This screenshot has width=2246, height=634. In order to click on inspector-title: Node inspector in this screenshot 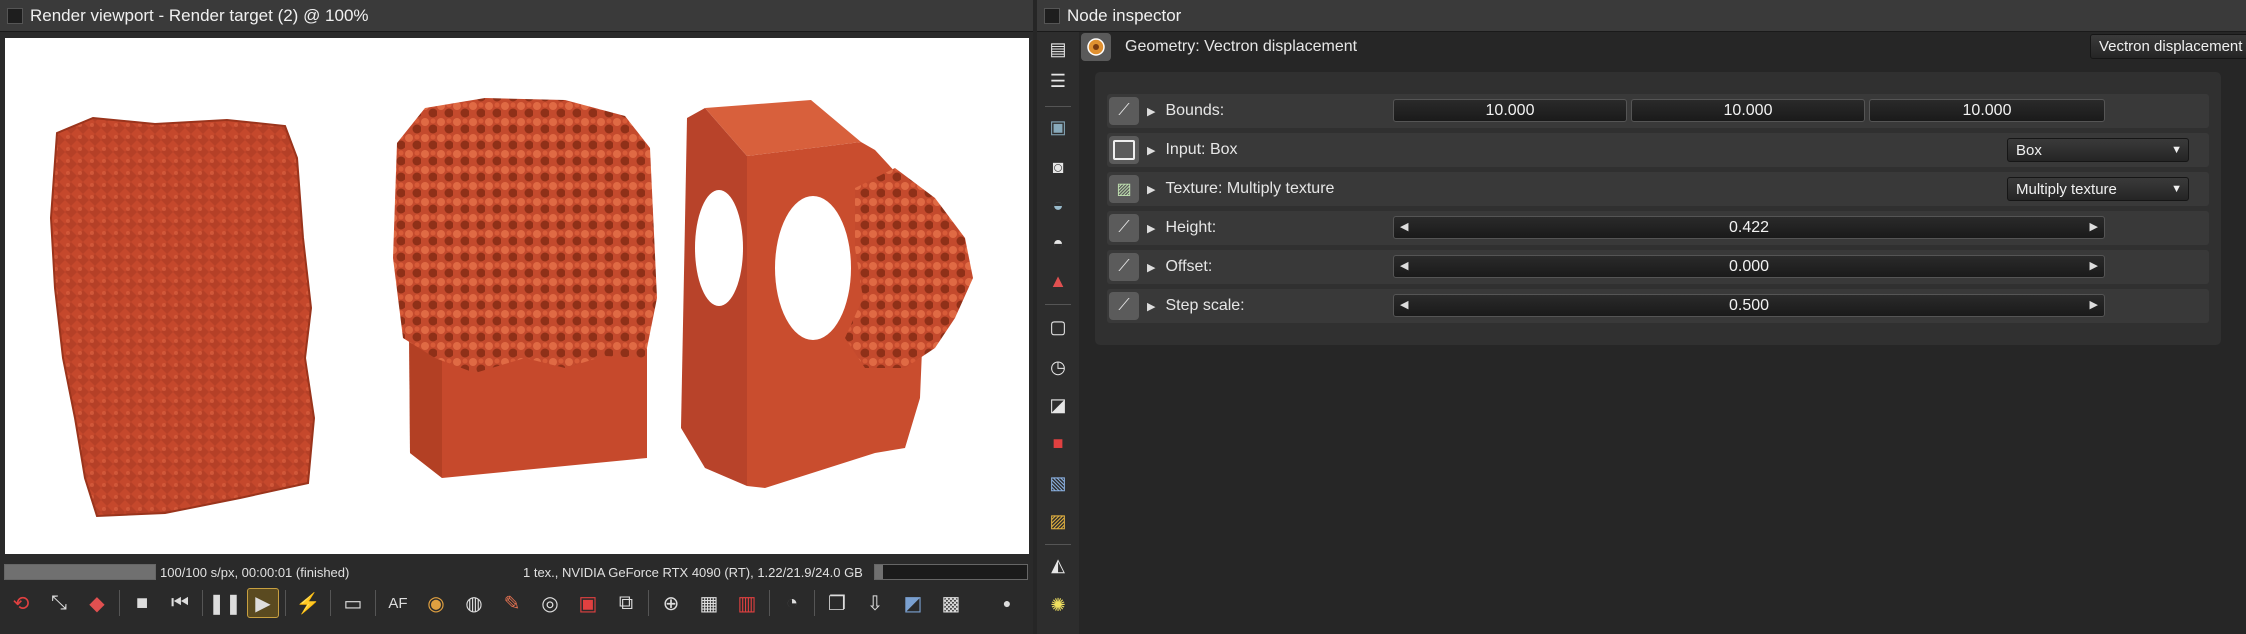, I will do `click(1124, 15)`.